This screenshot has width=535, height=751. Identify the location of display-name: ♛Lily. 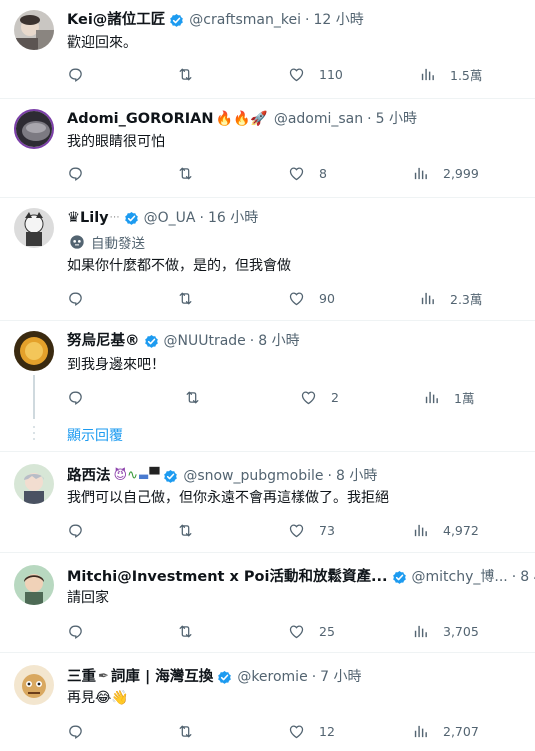
(88, 218).